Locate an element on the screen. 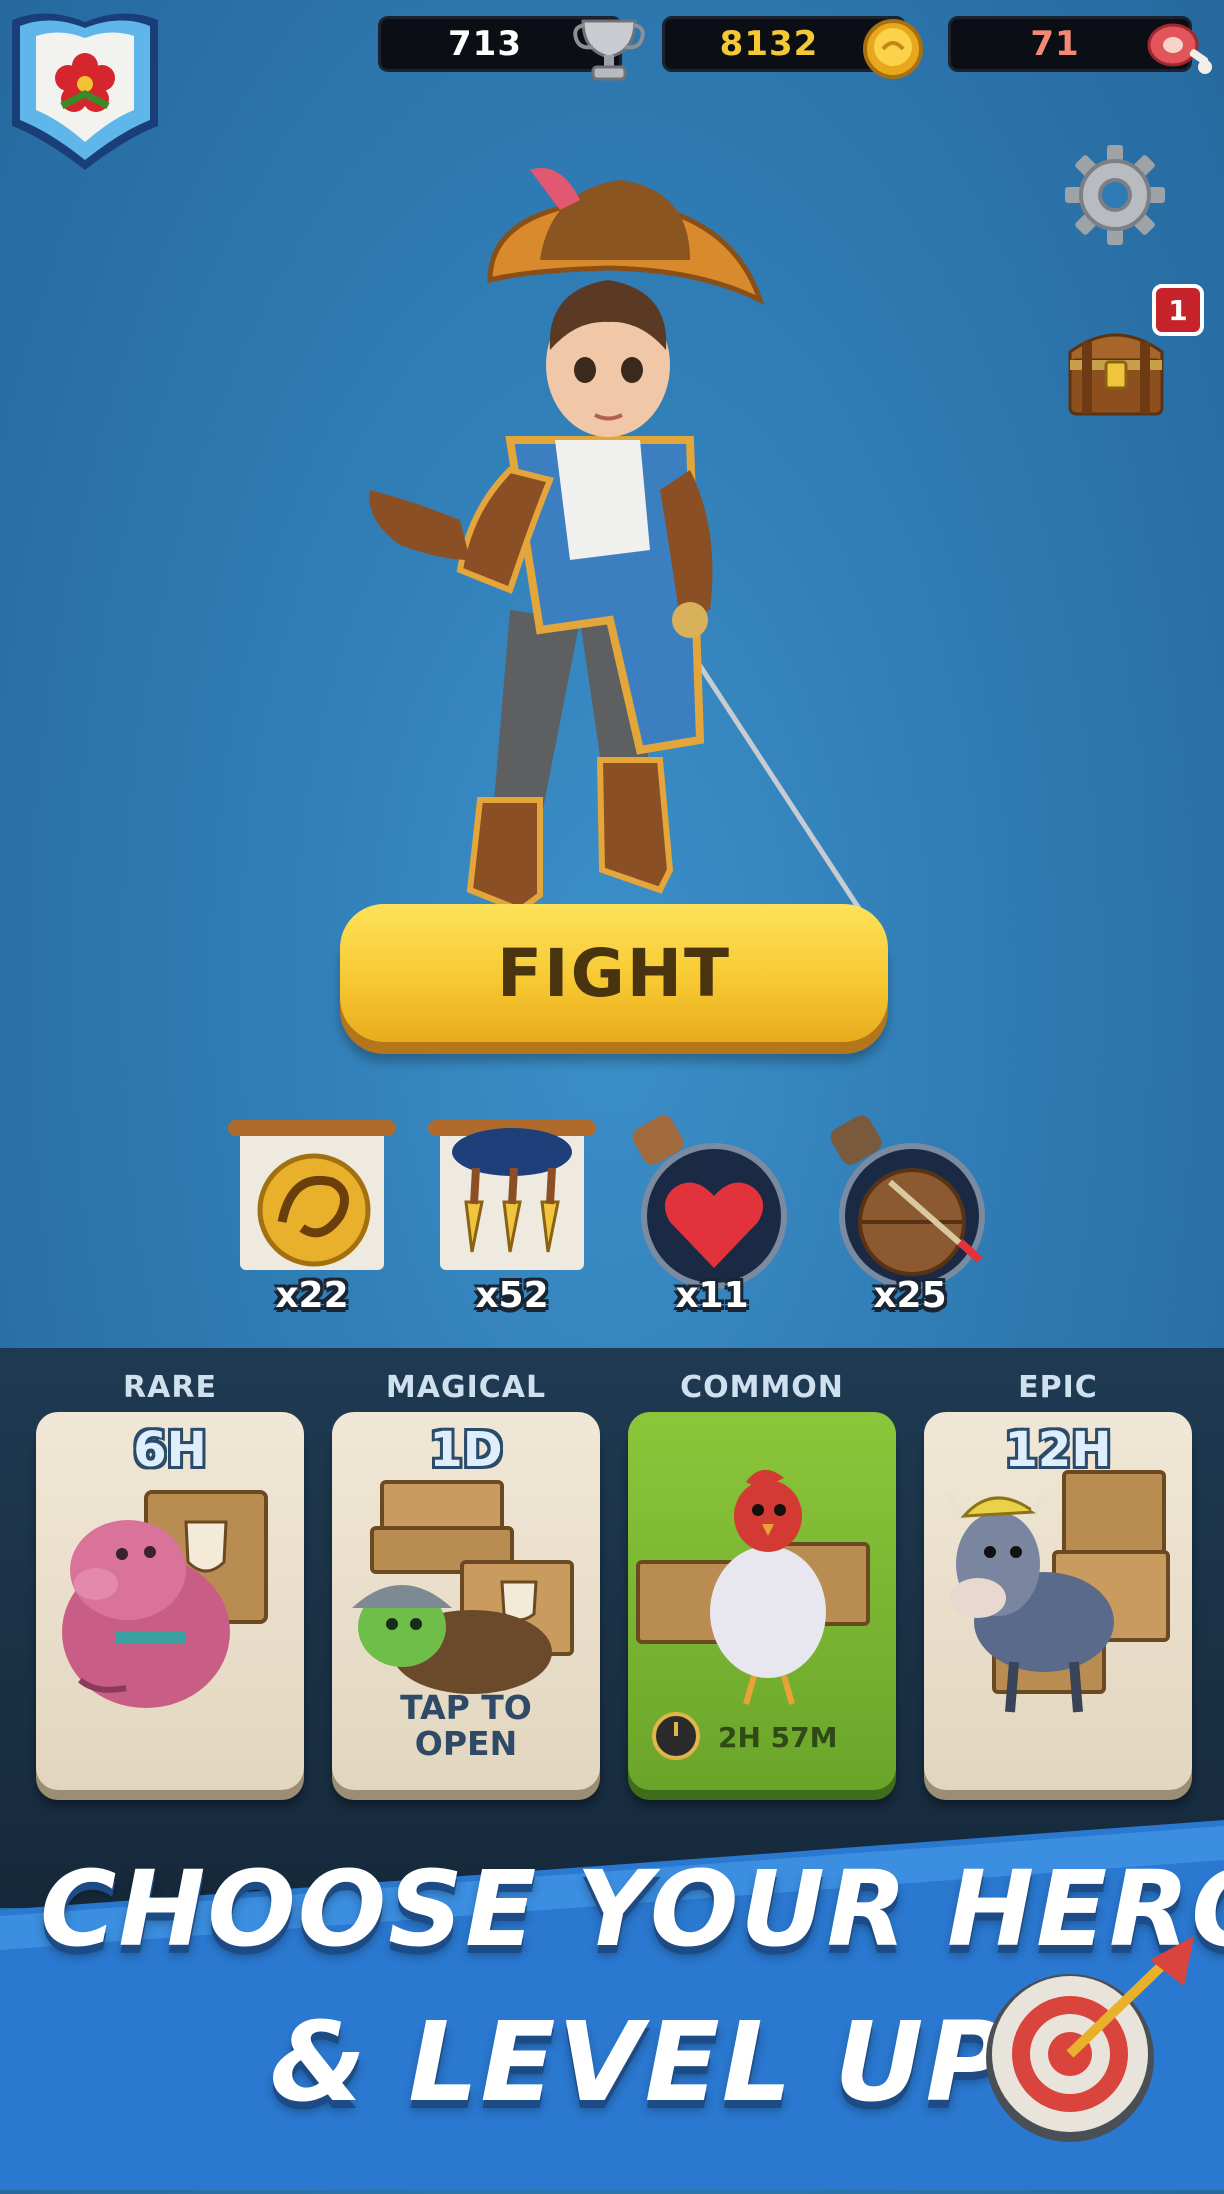 This screenshot has width=1224, height=2194. shield-potion-item: x25 is located at coordinates (910, 1217).